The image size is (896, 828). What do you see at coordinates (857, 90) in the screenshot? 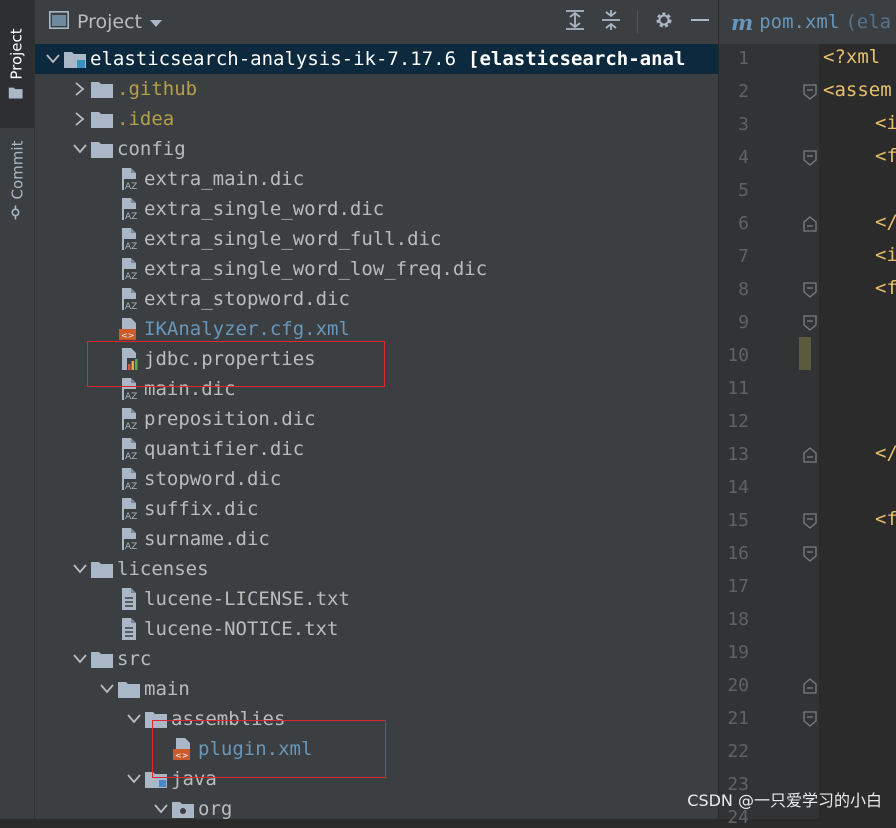
I see `code-line: <assem` at bounding box center [857, 90].